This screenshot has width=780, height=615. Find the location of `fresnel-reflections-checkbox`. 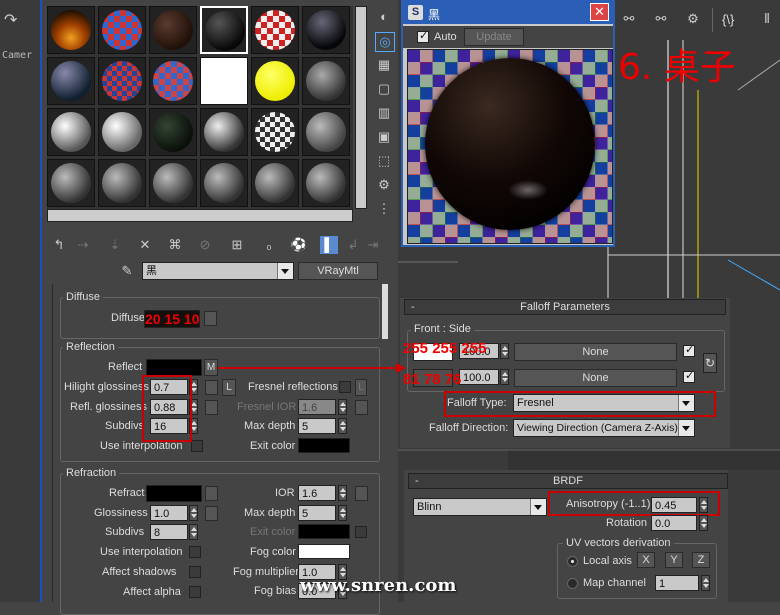

fresnel-reflections-checkbox is located at coordinates (345, 387).